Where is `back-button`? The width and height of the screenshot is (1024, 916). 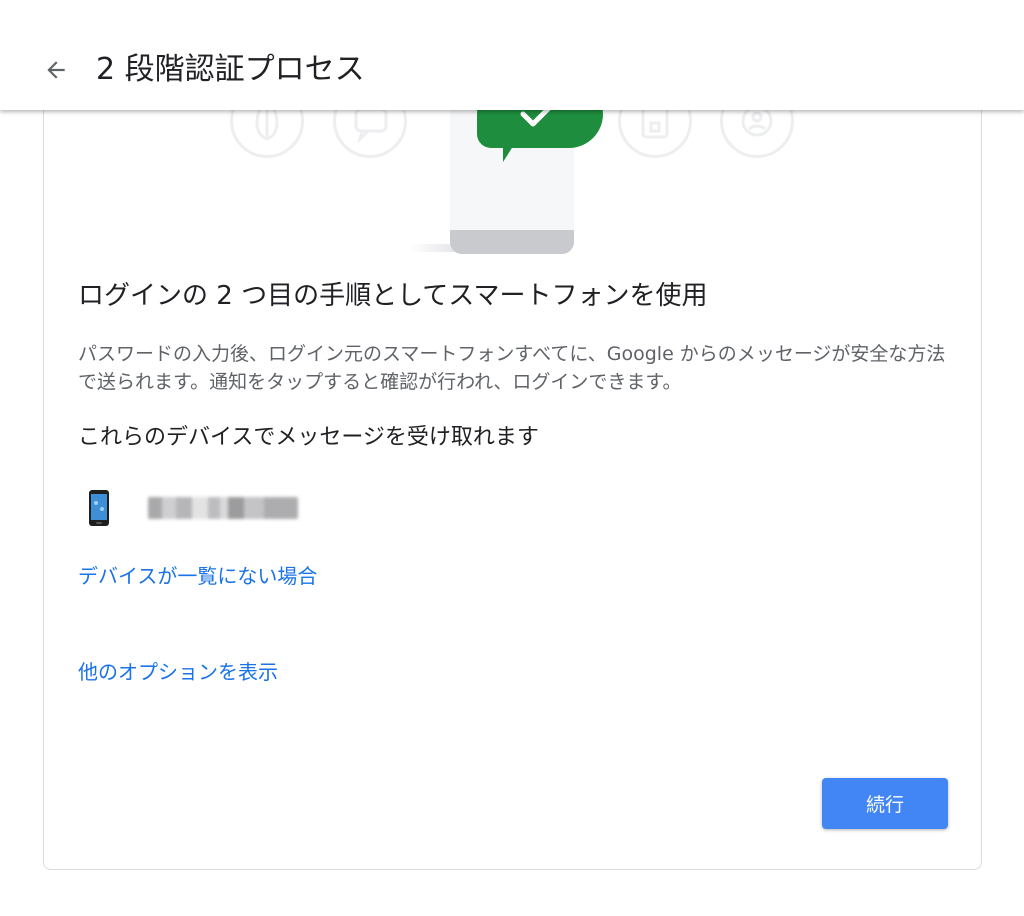 back-button is located at coordinates (56, 70).